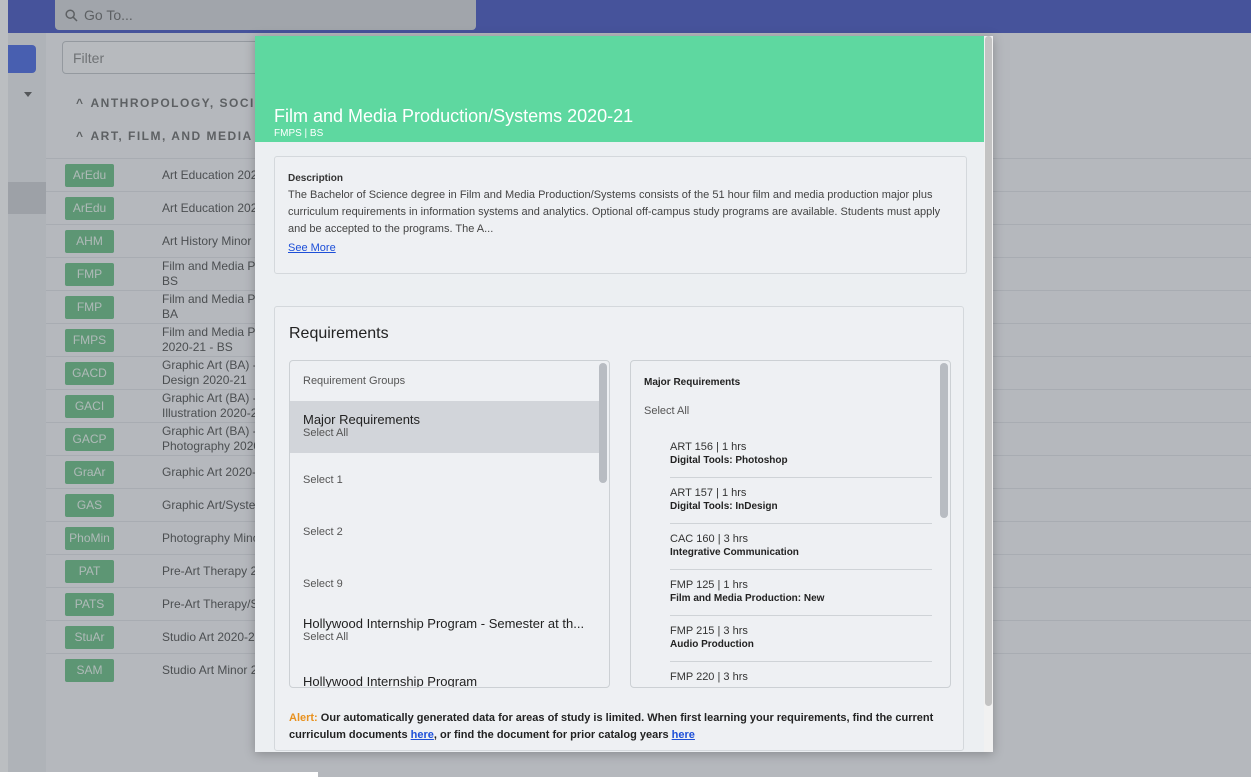 The image size is (1251, 777). I want to click on course-name: Integrative Communication, so click(734, 552).